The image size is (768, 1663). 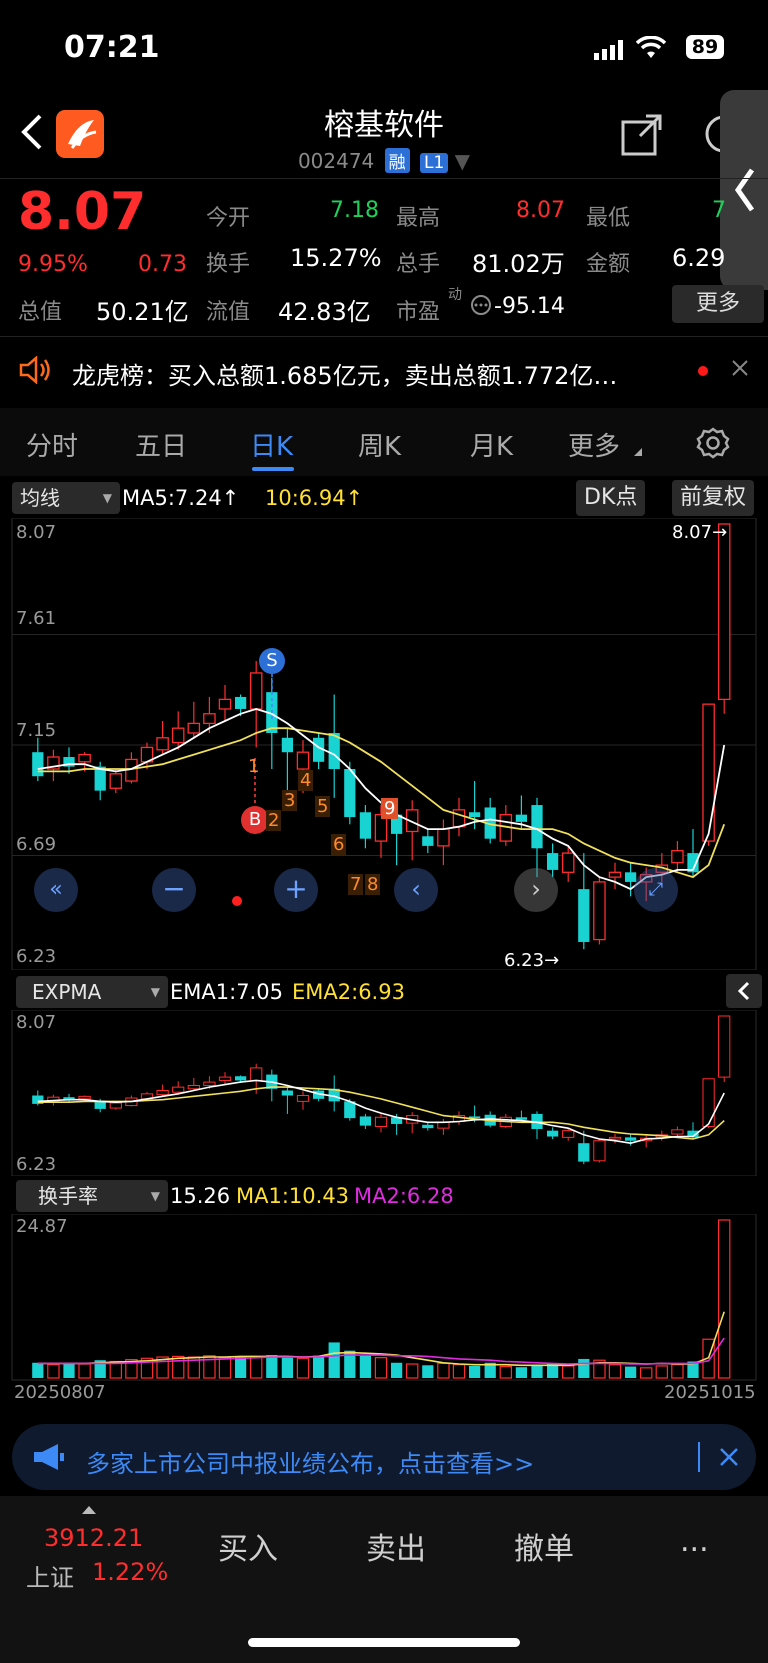 What do you see at coordinates (42, 1226) in the screenshot?
I see `turnover-y-top: 24.87` at bounding box center [42, 1226].